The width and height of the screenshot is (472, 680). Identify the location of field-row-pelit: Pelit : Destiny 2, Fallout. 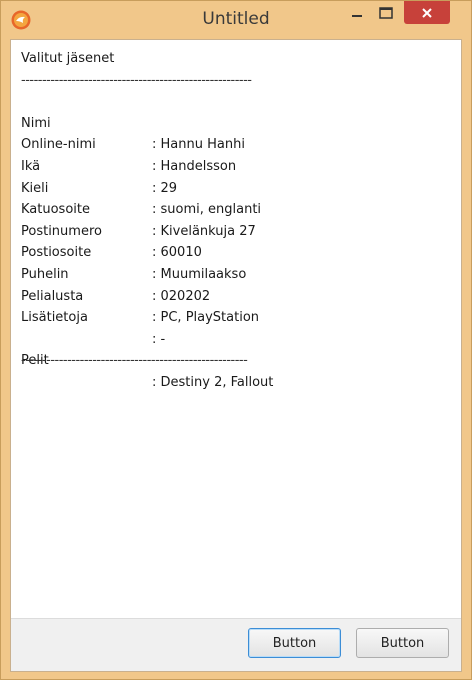
(147, 359).